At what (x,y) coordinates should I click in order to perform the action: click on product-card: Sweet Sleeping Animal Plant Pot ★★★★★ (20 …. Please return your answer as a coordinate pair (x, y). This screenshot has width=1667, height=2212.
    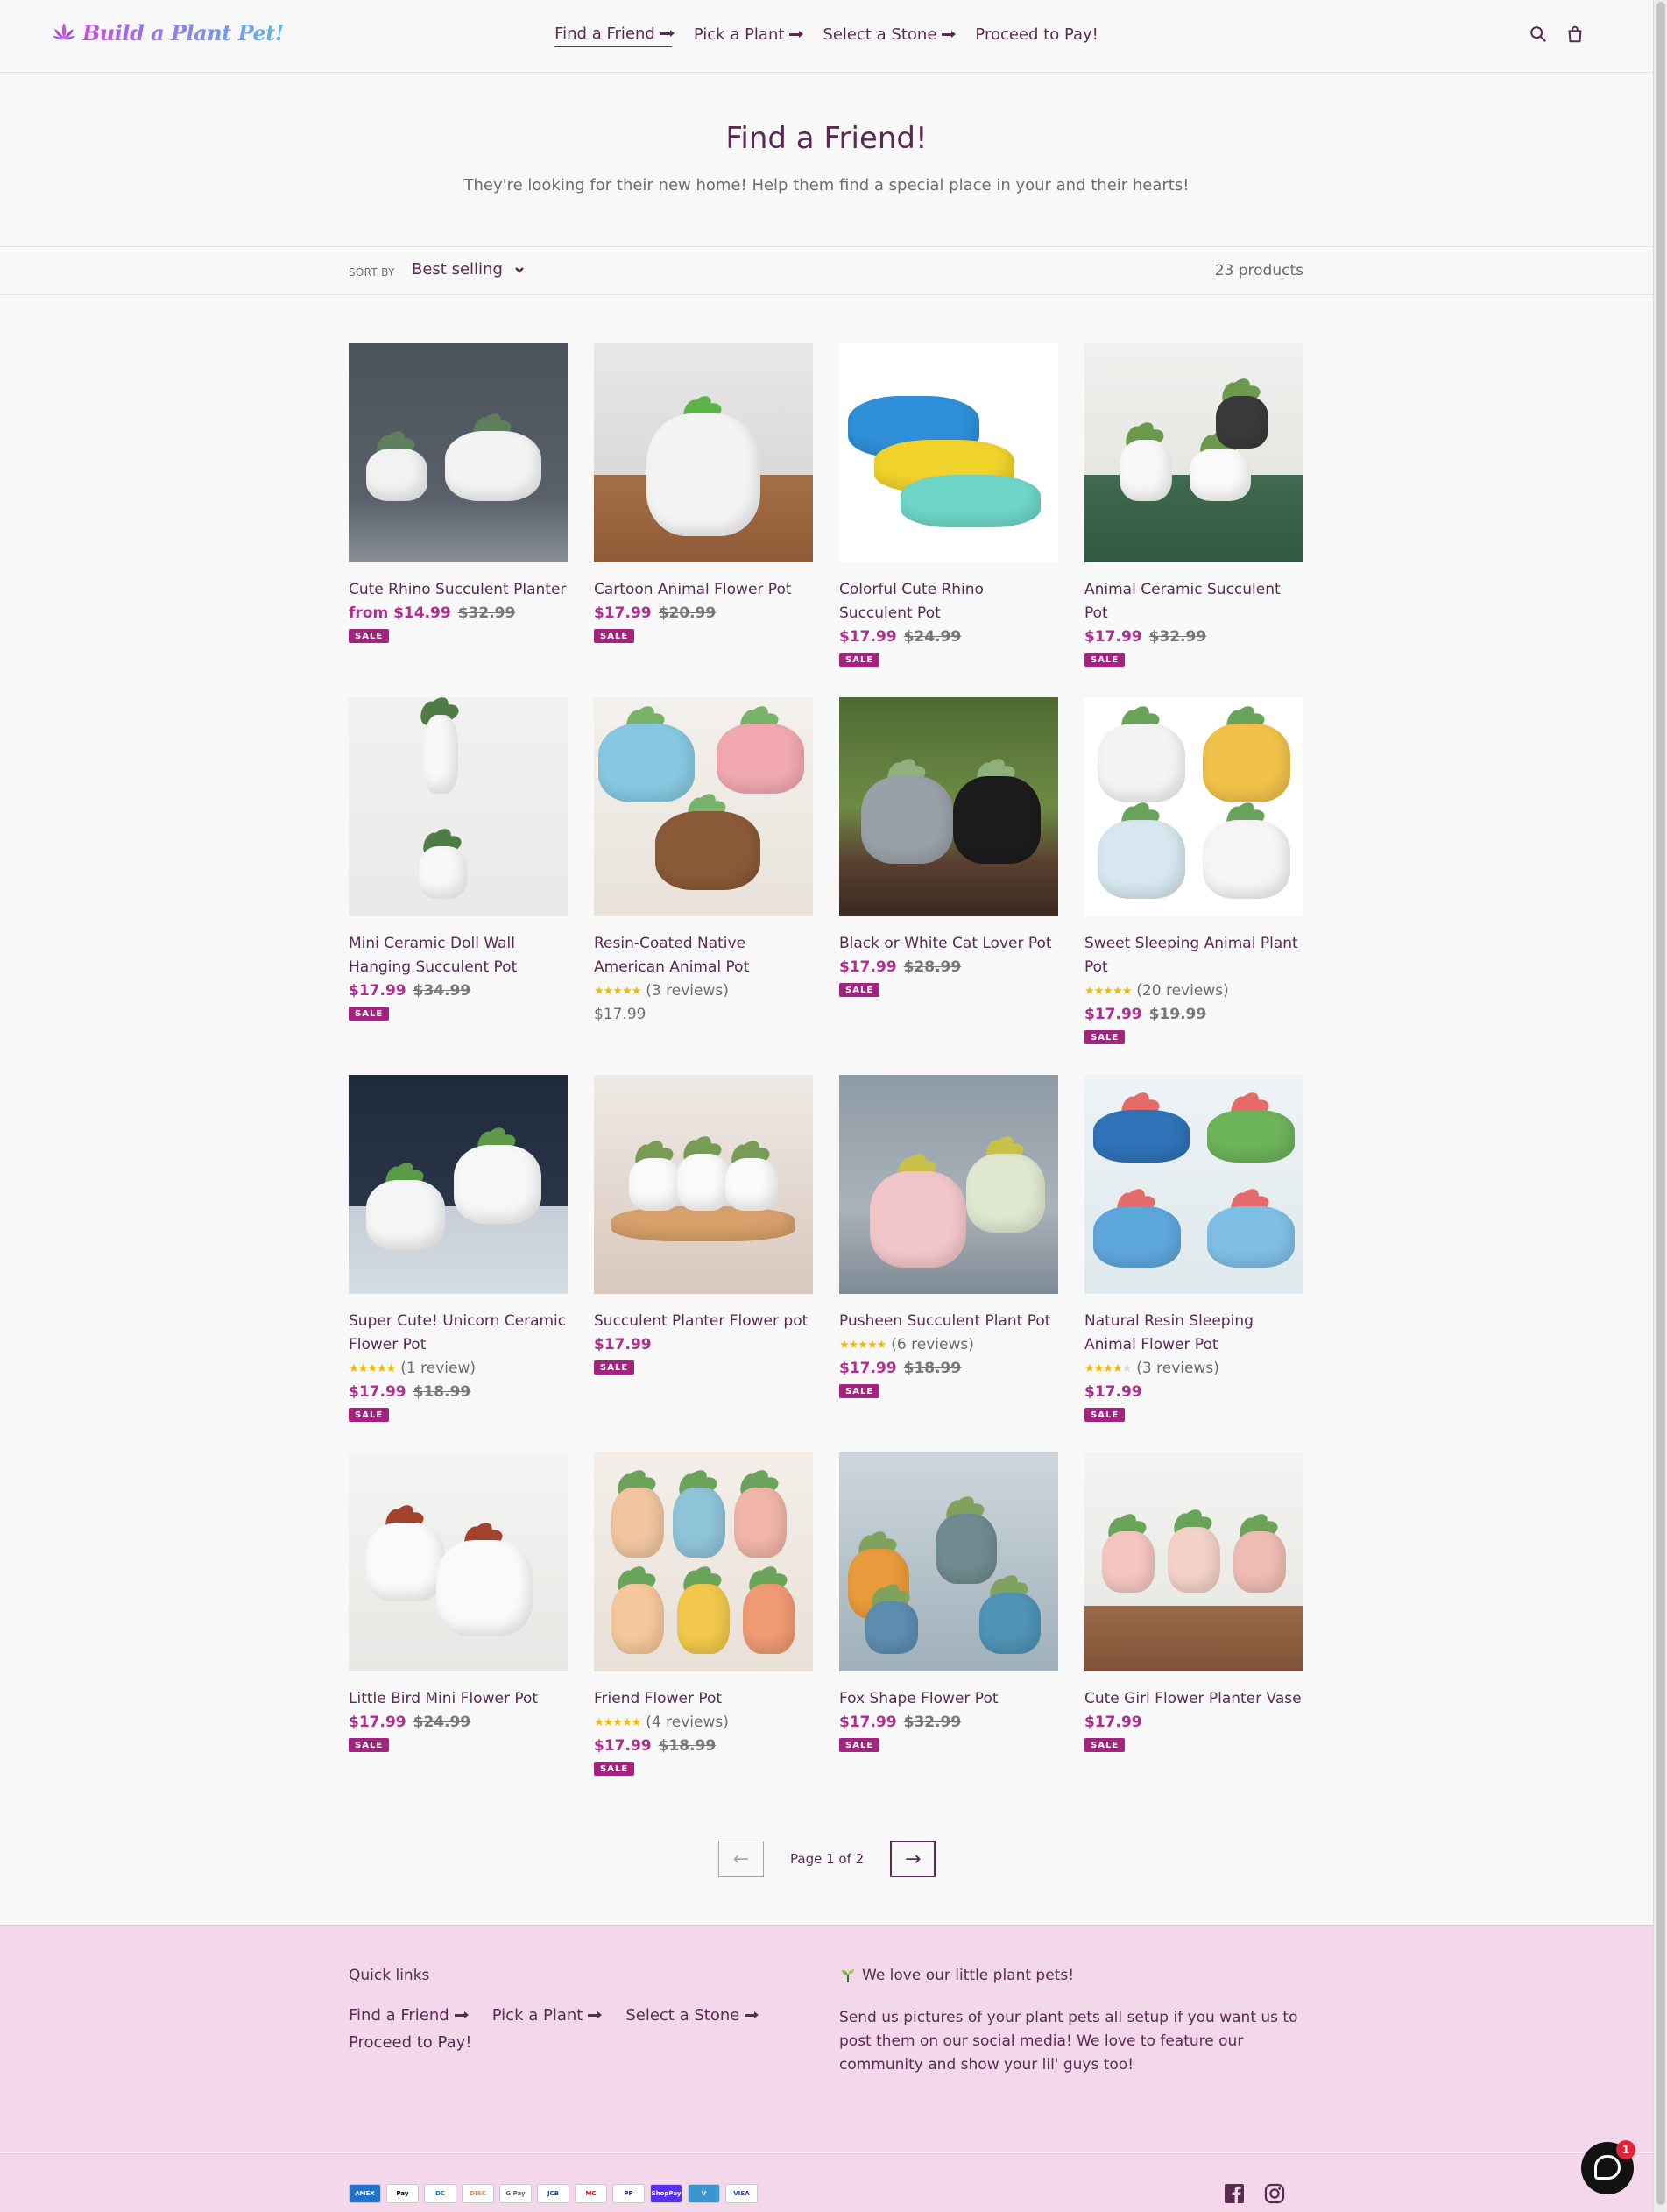
    Looking at the image, I should click on (1193, 870).